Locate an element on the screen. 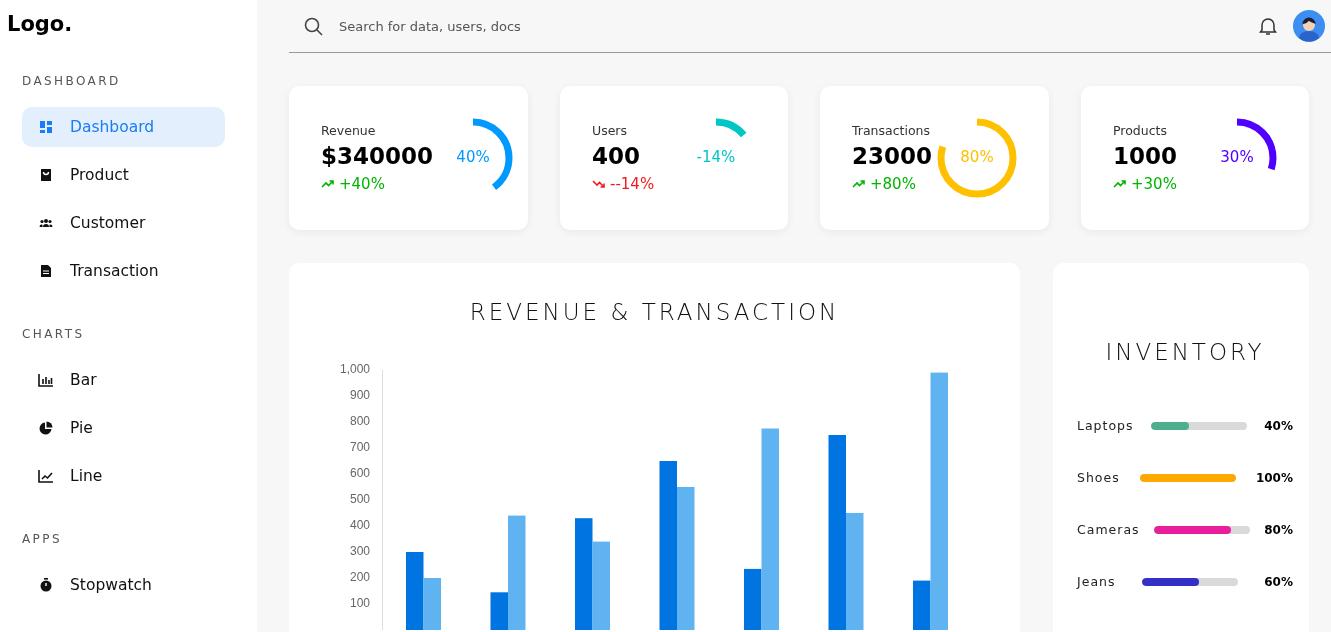  stat-value: 400 is located at coordinates (616, 156).